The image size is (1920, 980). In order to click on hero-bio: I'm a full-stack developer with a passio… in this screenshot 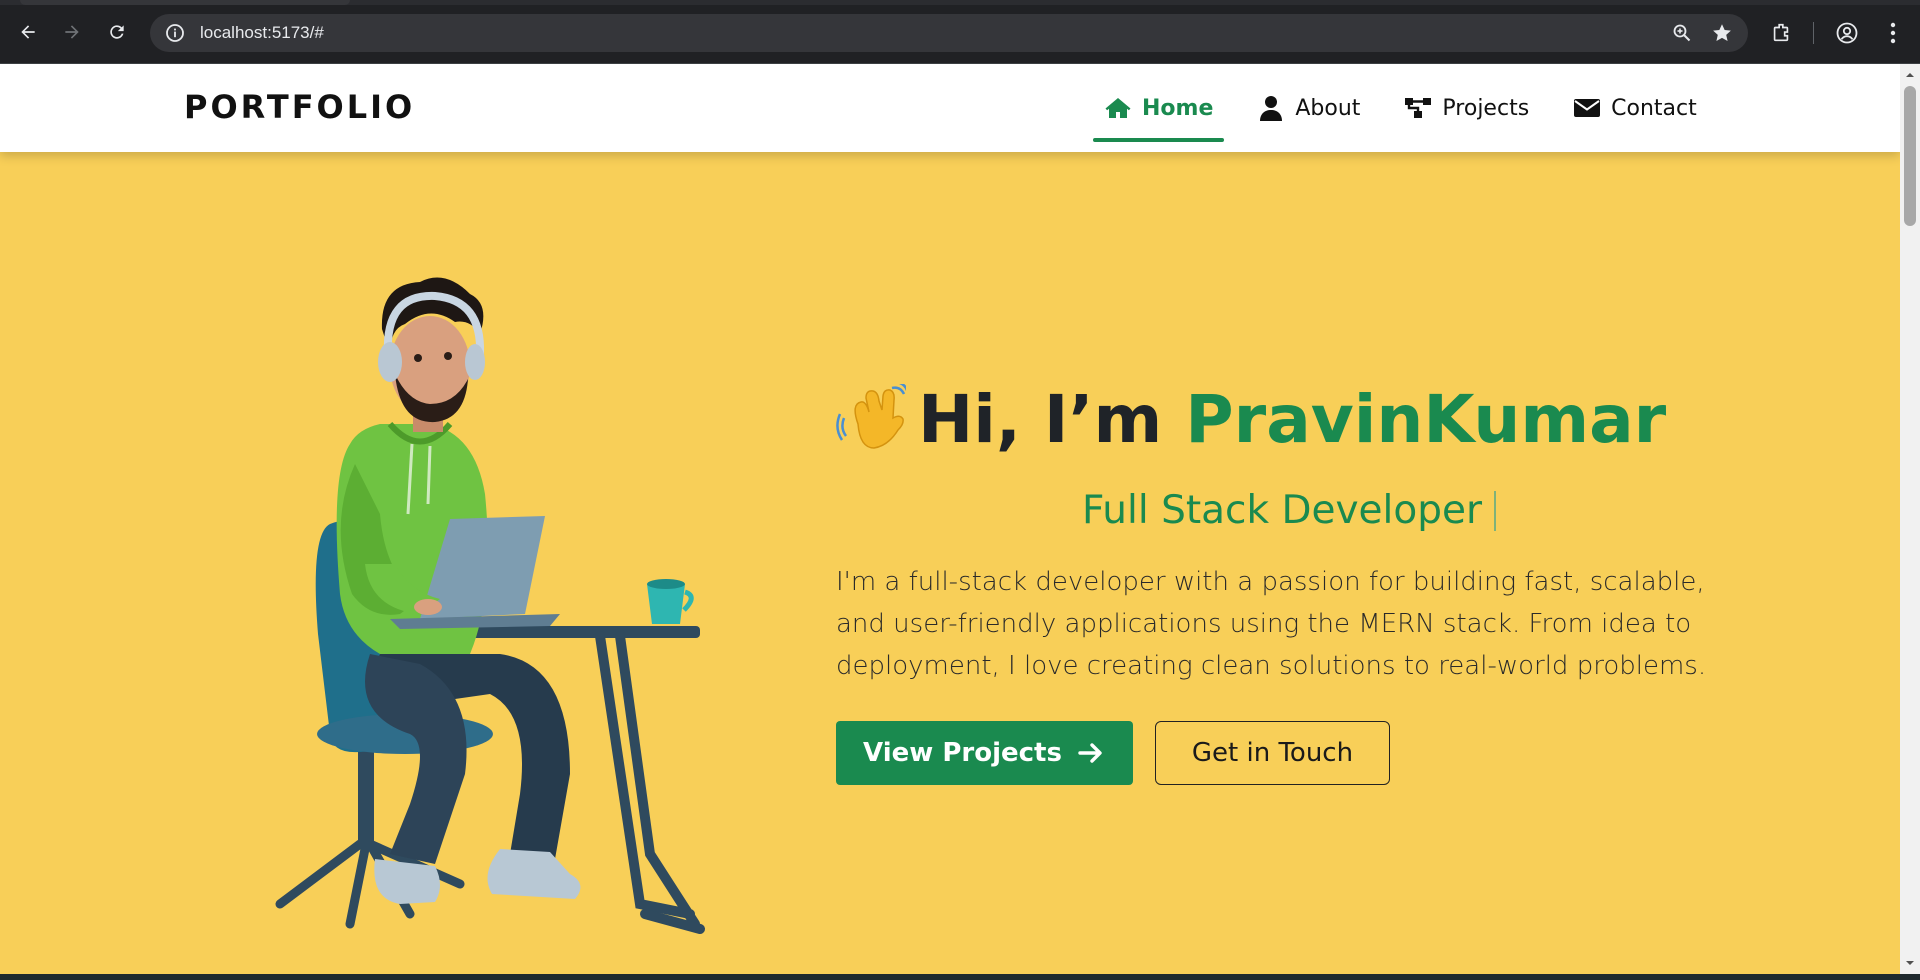, I will do `click(1271, 624)`.